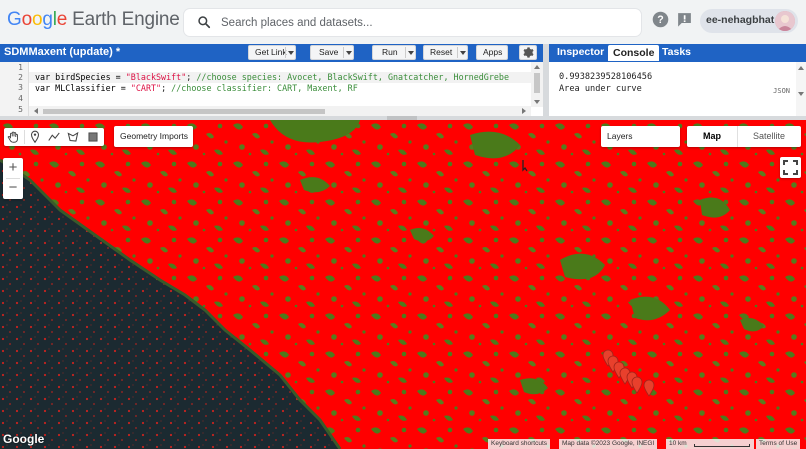  I want to click on zoom-in-button: +, so click(13, 168).